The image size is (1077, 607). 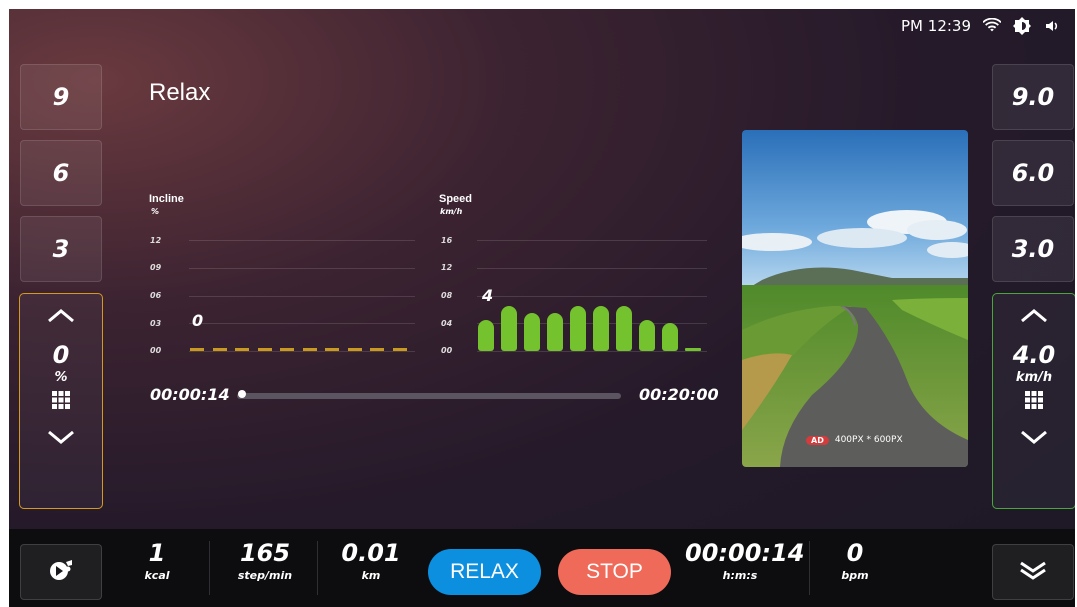 I want to click on double-chevron-down-icon, so click(x=1033, y=572).